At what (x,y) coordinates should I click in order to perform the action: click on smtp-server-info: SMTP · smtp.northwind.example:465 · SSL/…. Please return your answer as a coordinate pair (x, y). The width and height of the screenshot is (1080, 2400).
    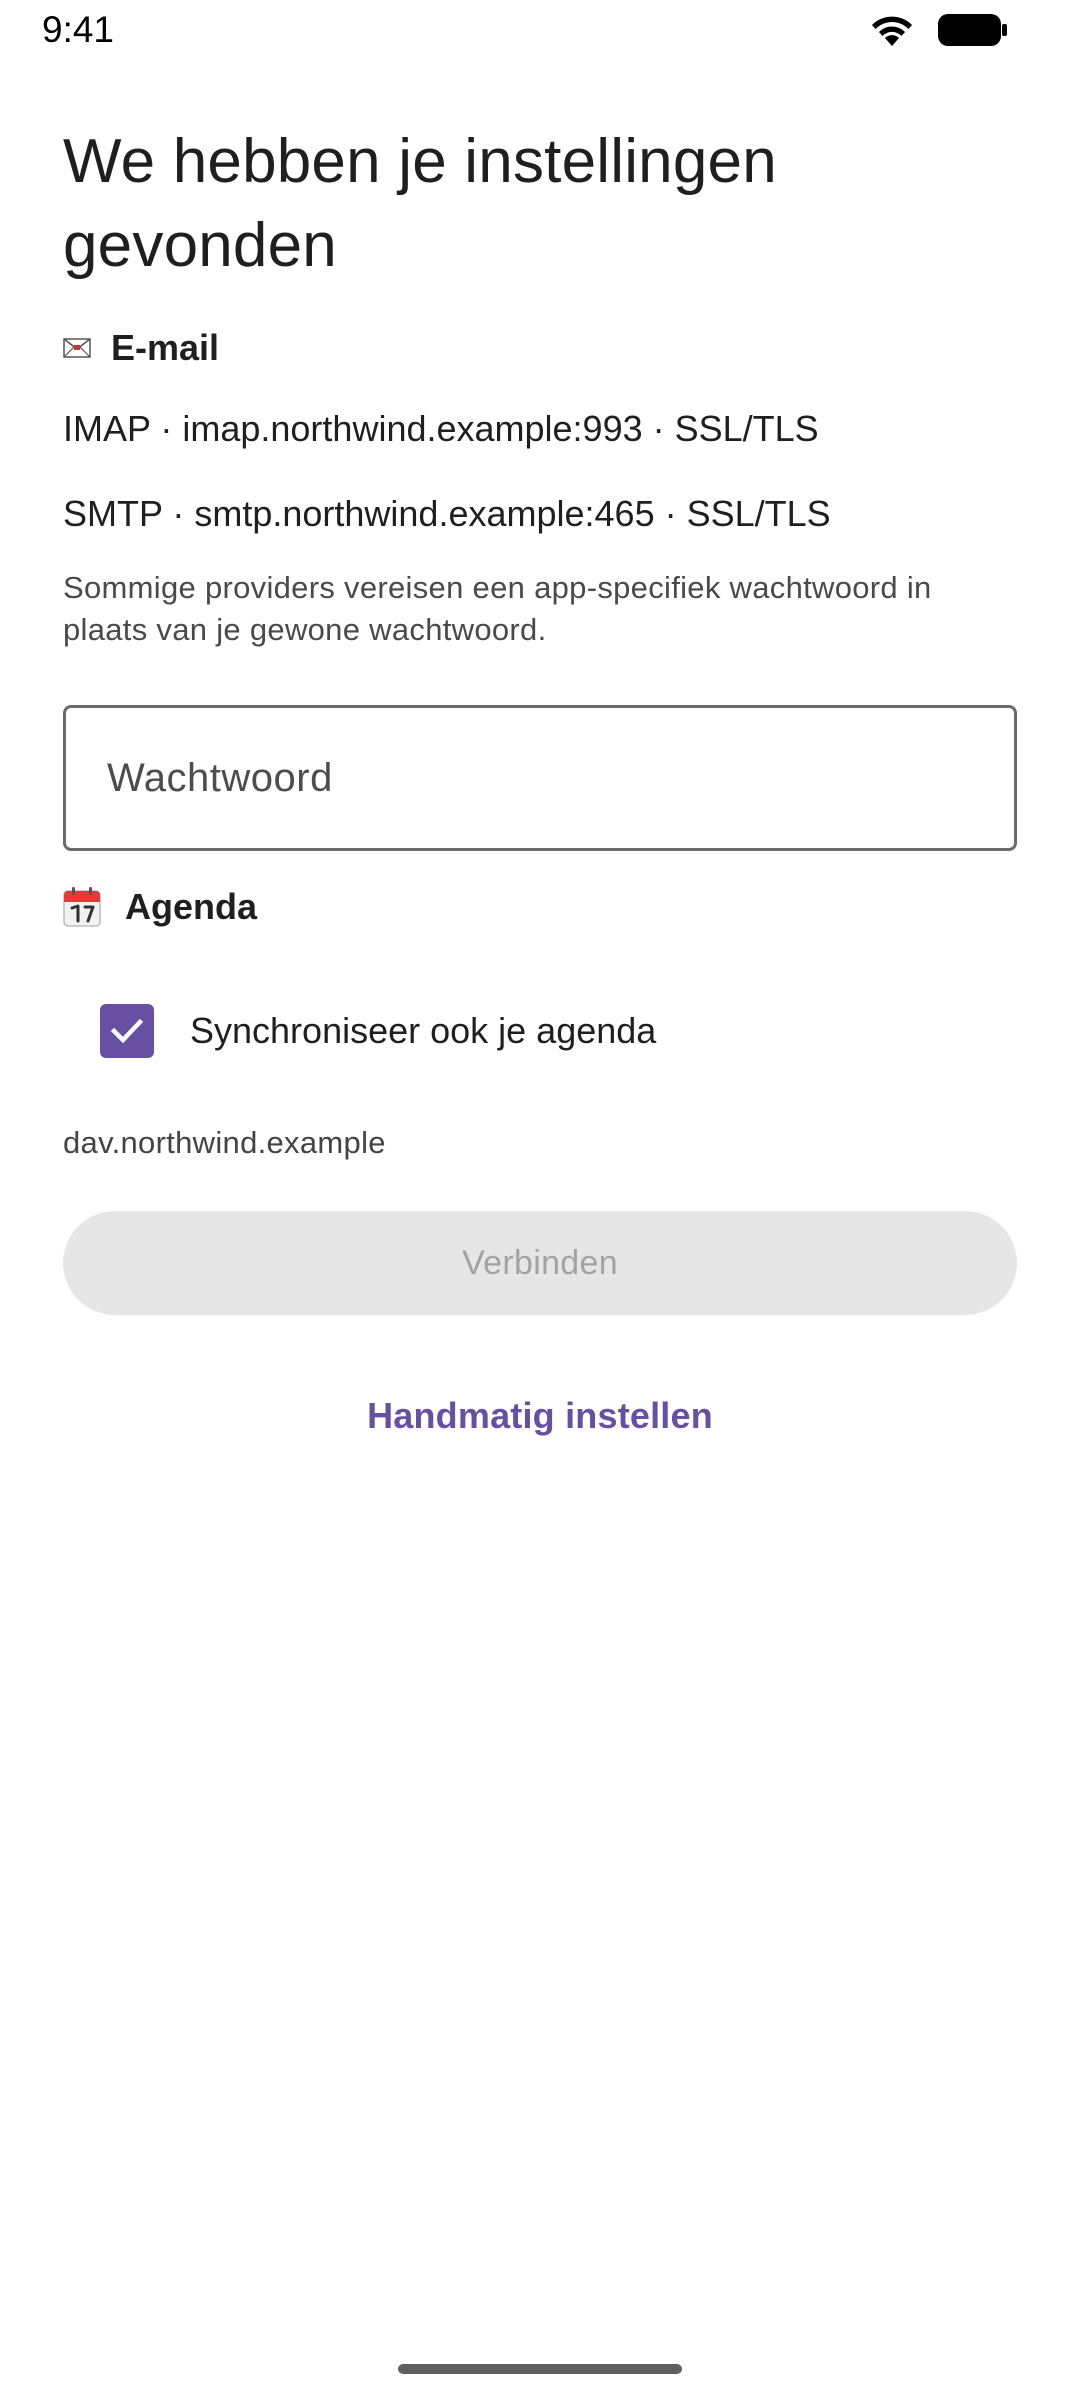
    Looking at the image, I should click on (447, 513).